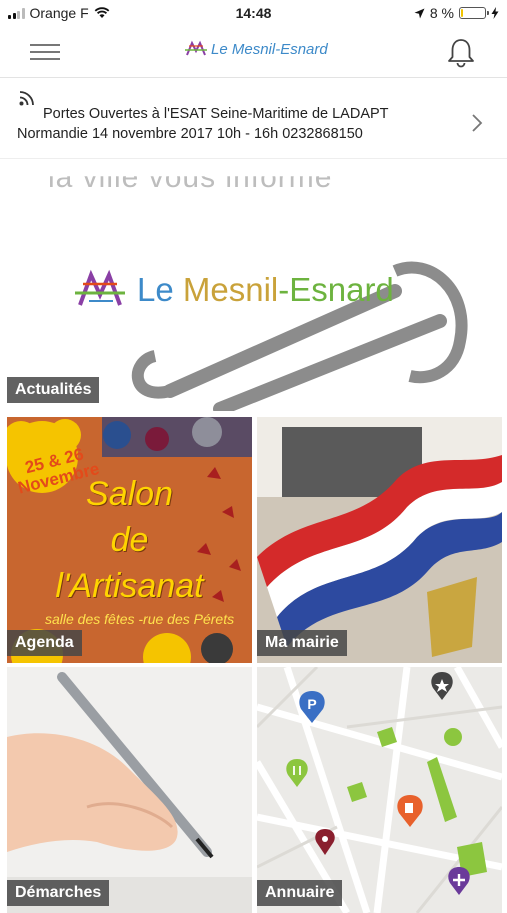  What do you see at coordinates (45, 53) in the screenshot?
I see `menu-icon` at bounding box center [45, 53].